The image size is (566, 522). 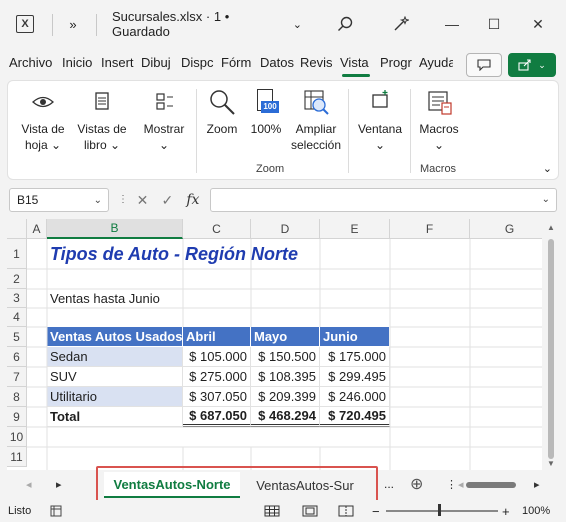 What do you see at coordinates (43, 120) in the screenshot?
I see `vista-de-hoja-button: Vista de hoja ⌄` at bounding box center [43, 120].